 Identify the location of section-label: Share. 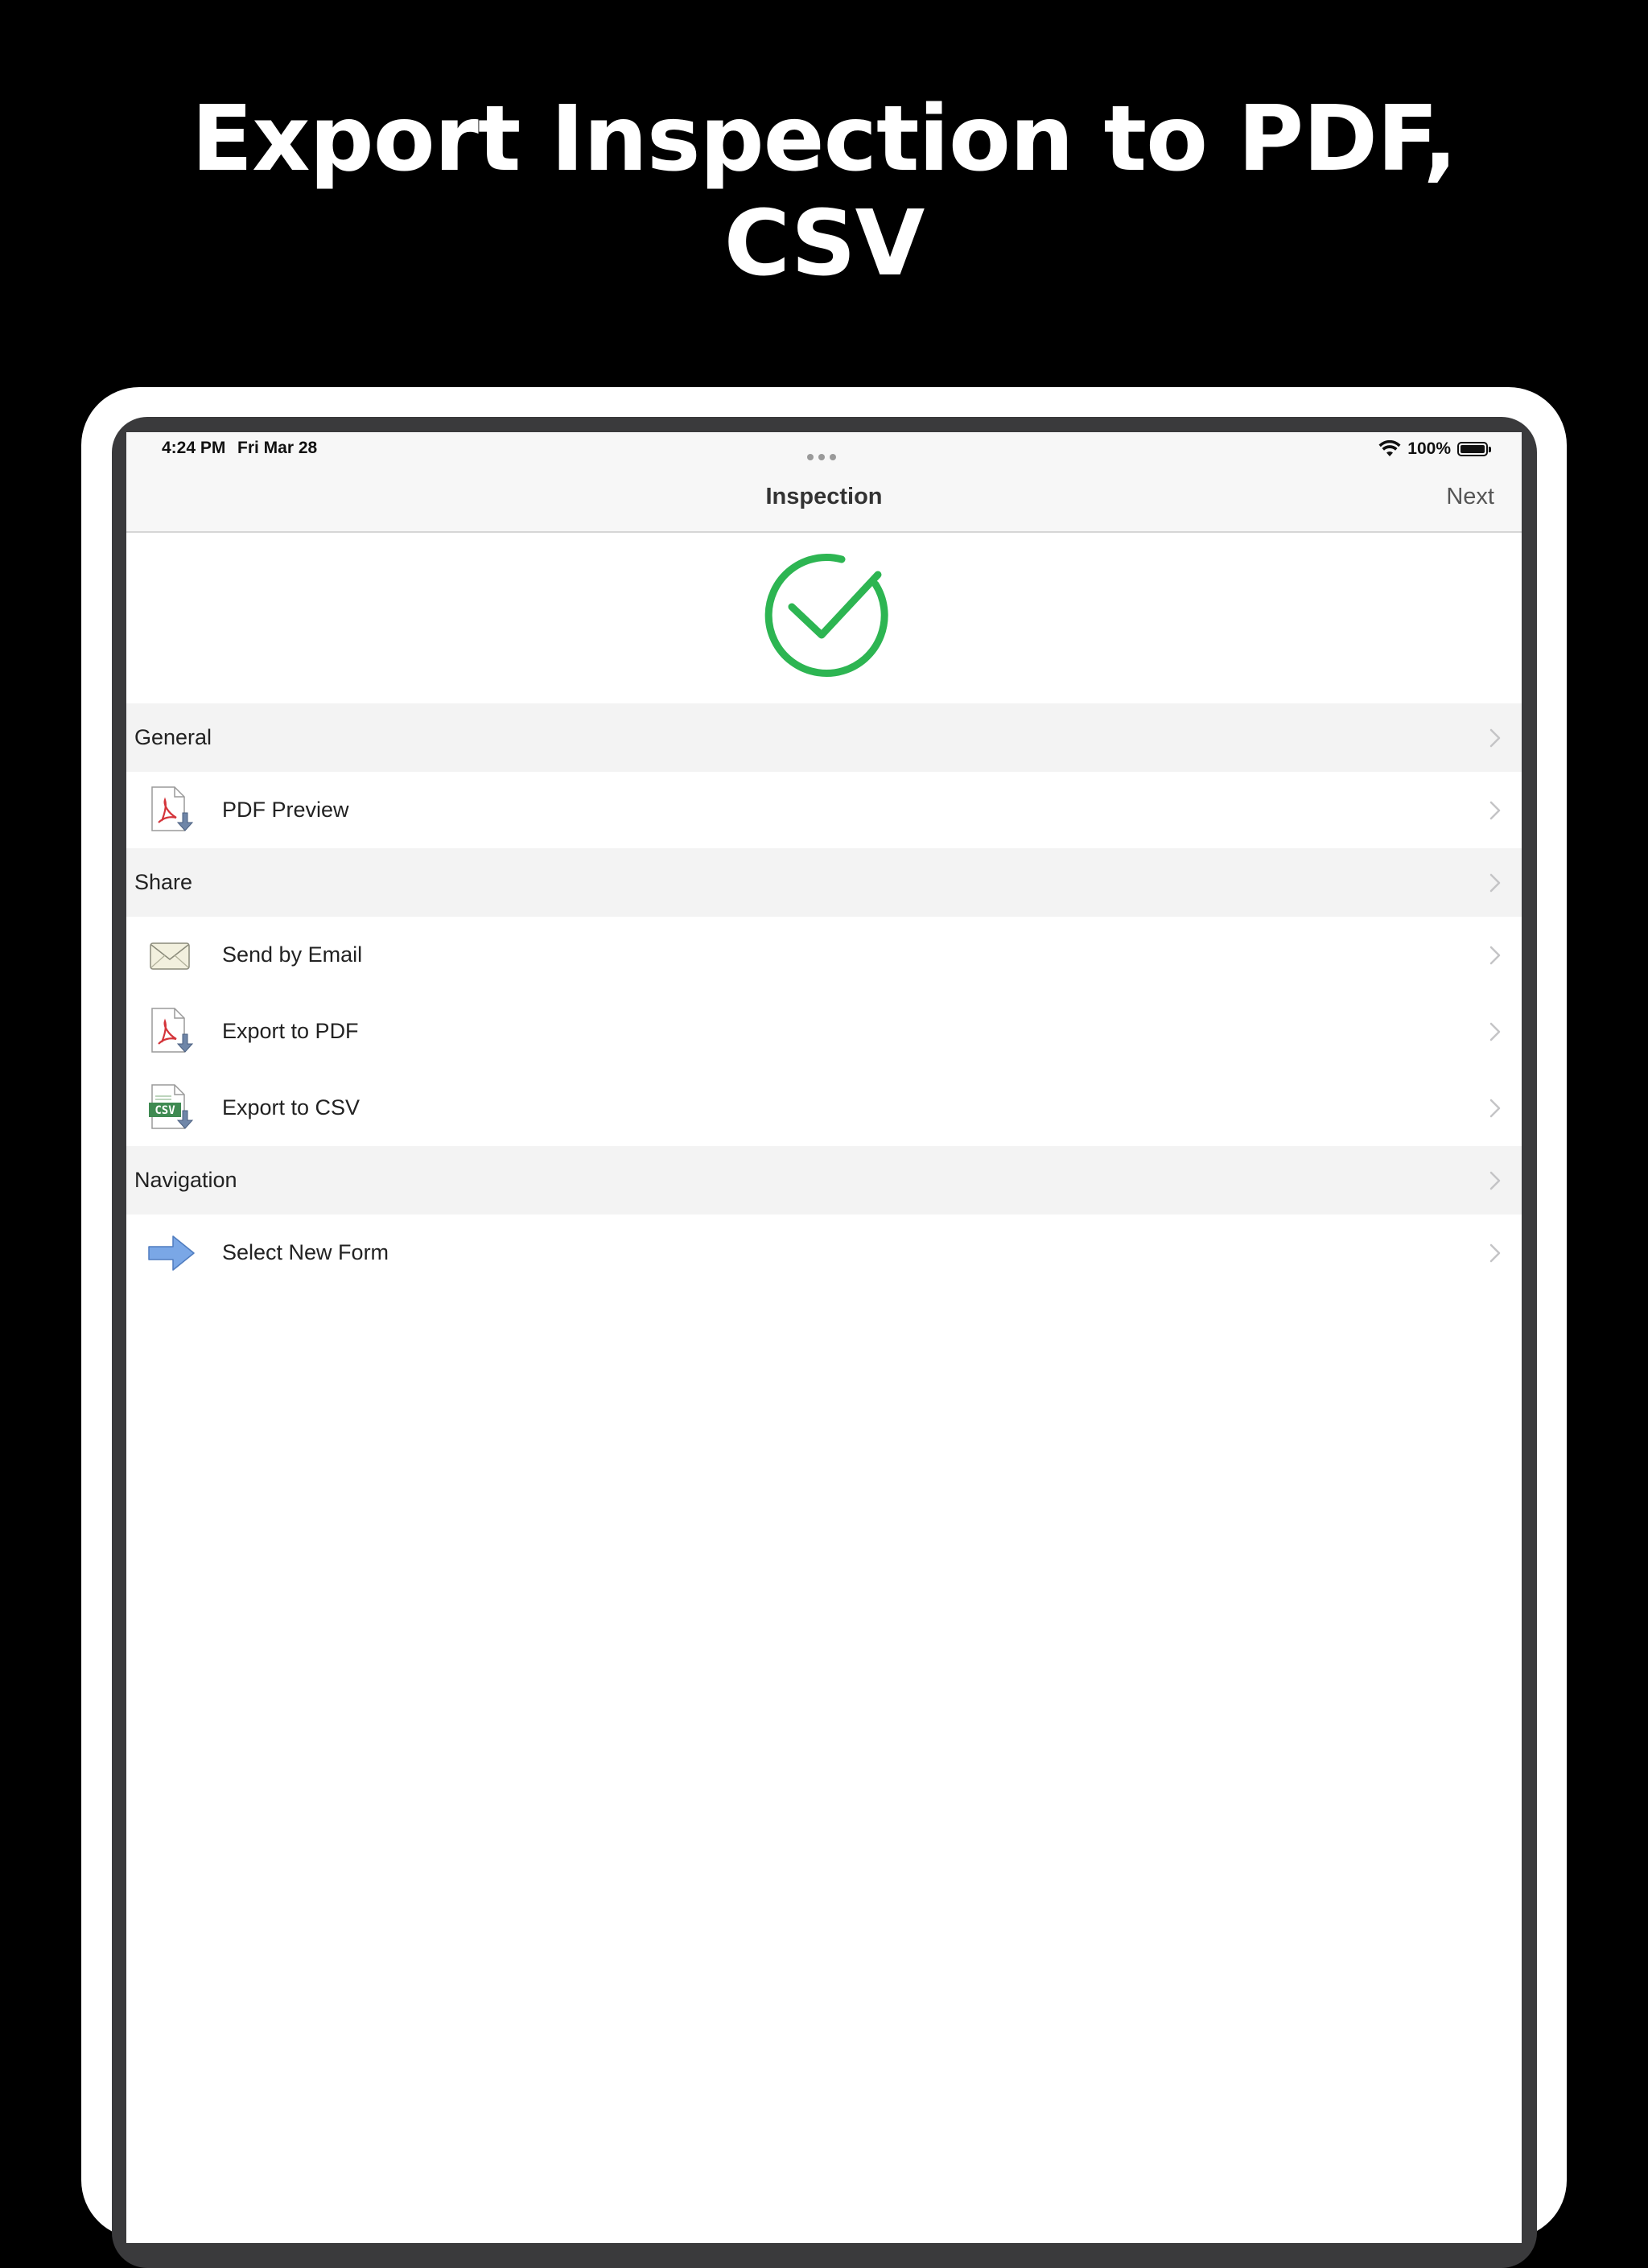
(163, 882).